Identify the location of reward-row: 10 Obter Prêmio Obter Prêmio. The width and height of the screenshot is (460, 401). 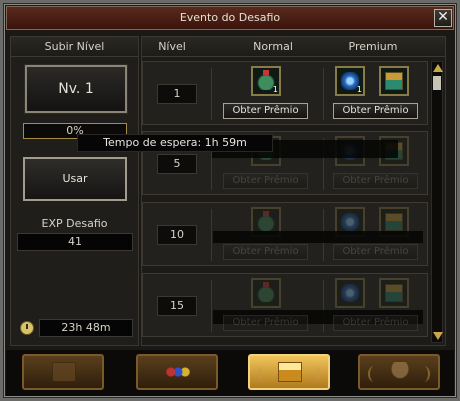
(285, 234).